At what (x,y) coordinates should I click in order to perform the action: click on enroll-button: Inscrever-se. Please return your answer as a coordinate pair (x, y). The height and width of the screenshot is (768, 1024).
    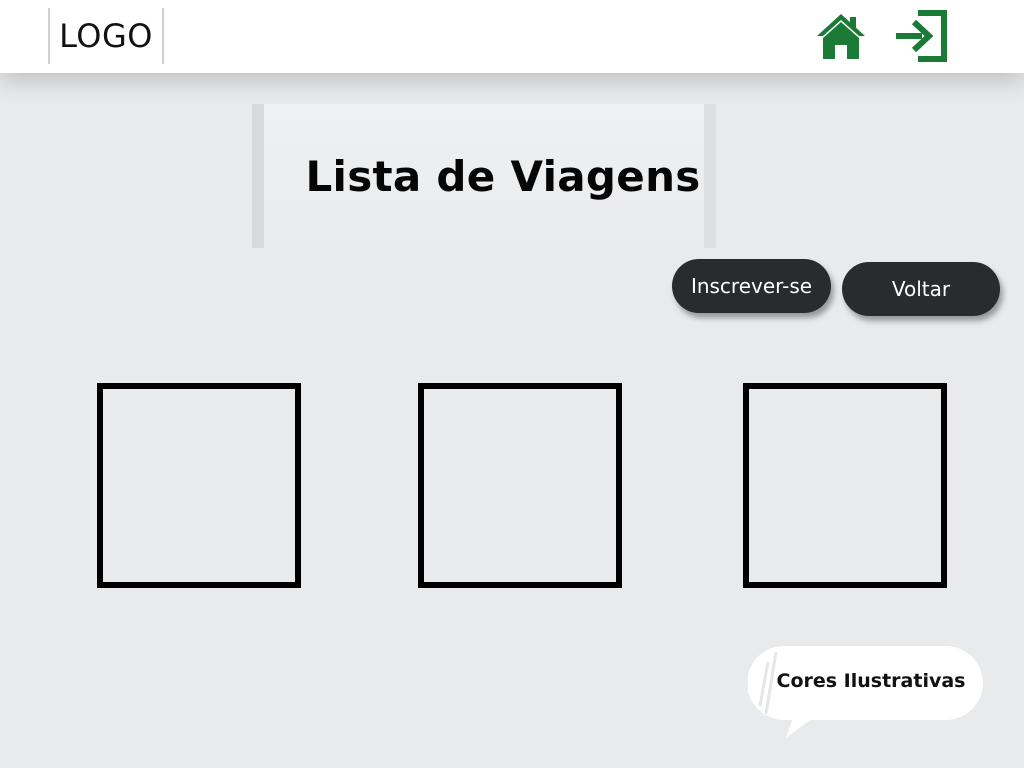
    Looking at the image, I should click on (751, 286).